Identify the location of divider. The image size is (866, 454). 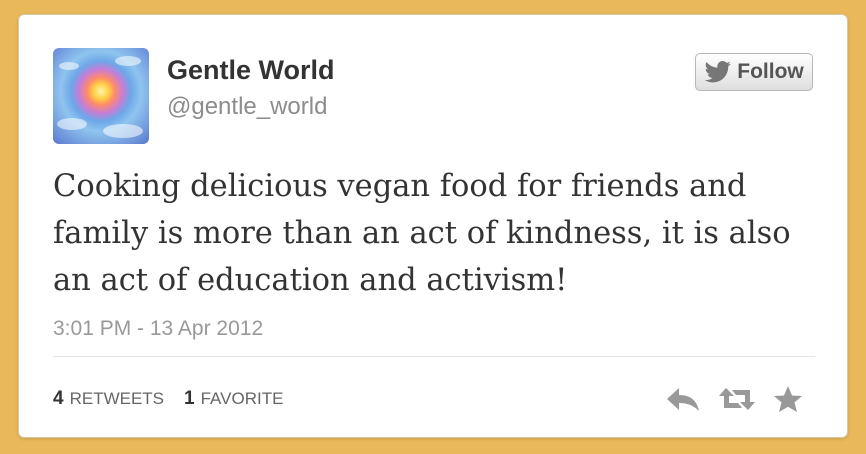
(434, 356).